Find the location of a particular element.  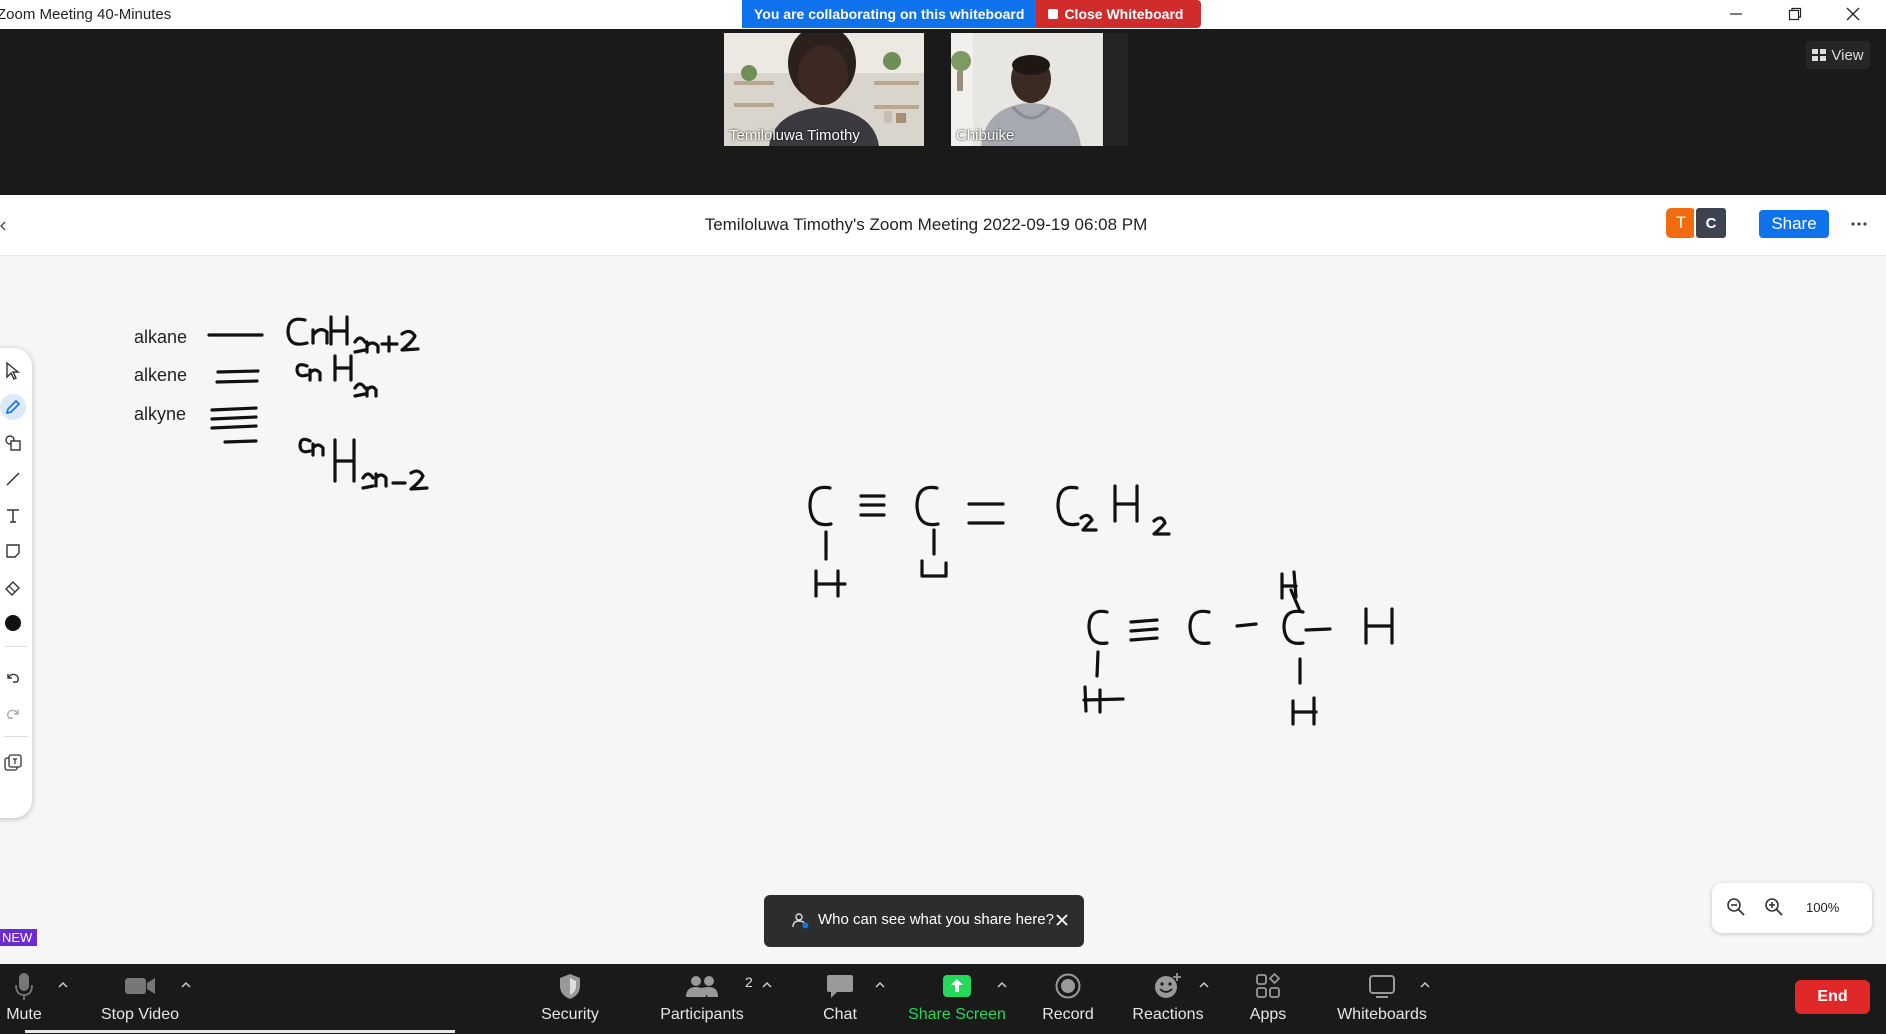

collaborator-initial: C is located at coordinates (1711, 223).